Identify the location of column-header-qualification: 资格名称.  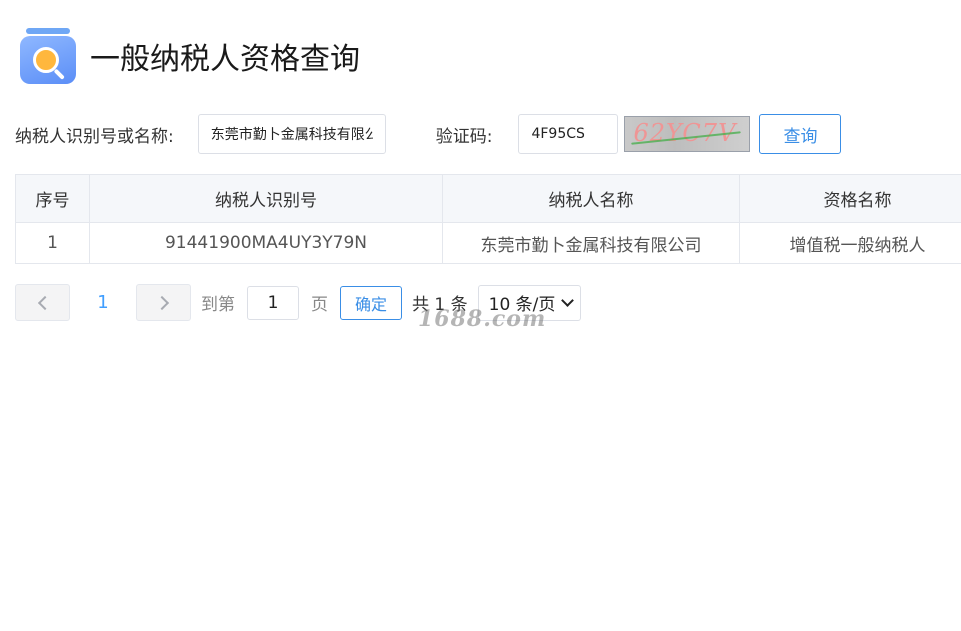
(850, 198).